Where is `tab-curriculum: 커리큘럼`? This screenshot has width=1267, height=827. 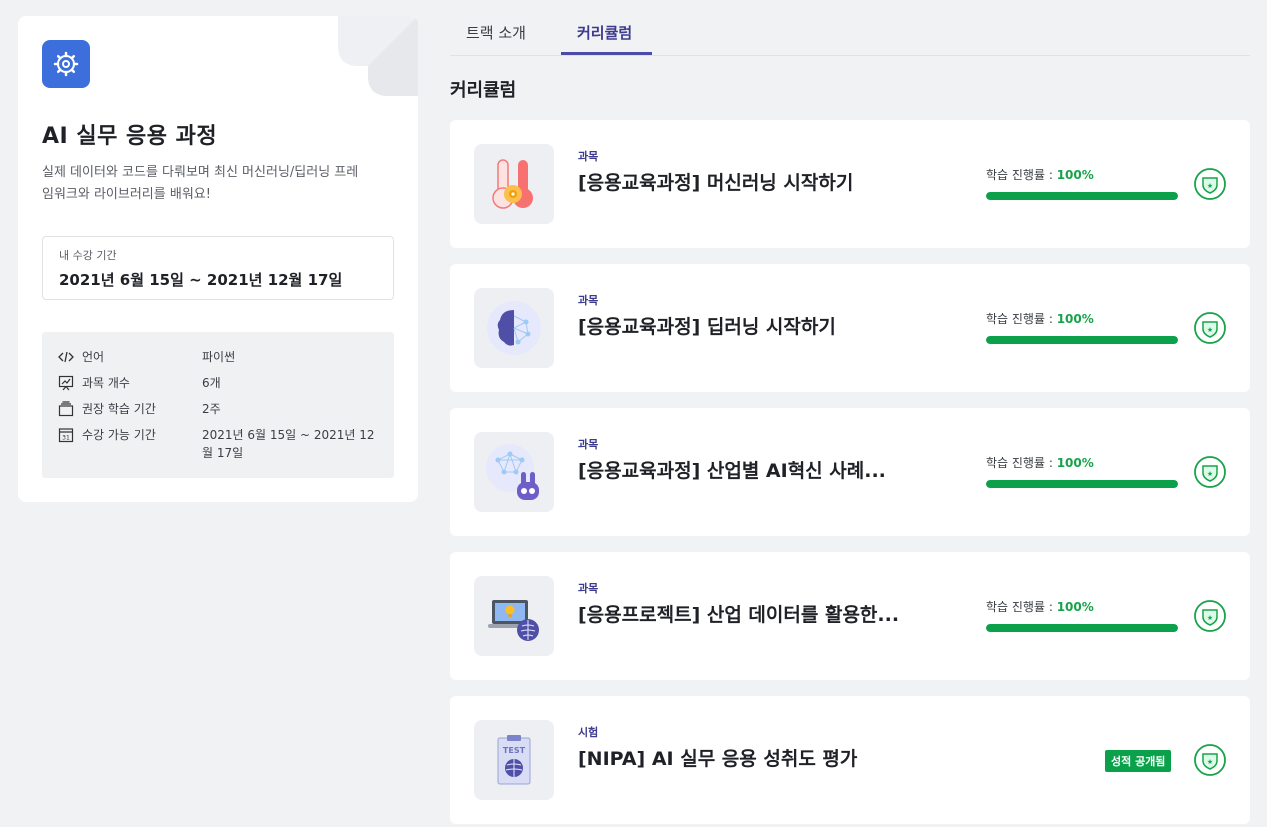 tab-curriculum: 커리큘럼 is located at coordinates (604, 32).